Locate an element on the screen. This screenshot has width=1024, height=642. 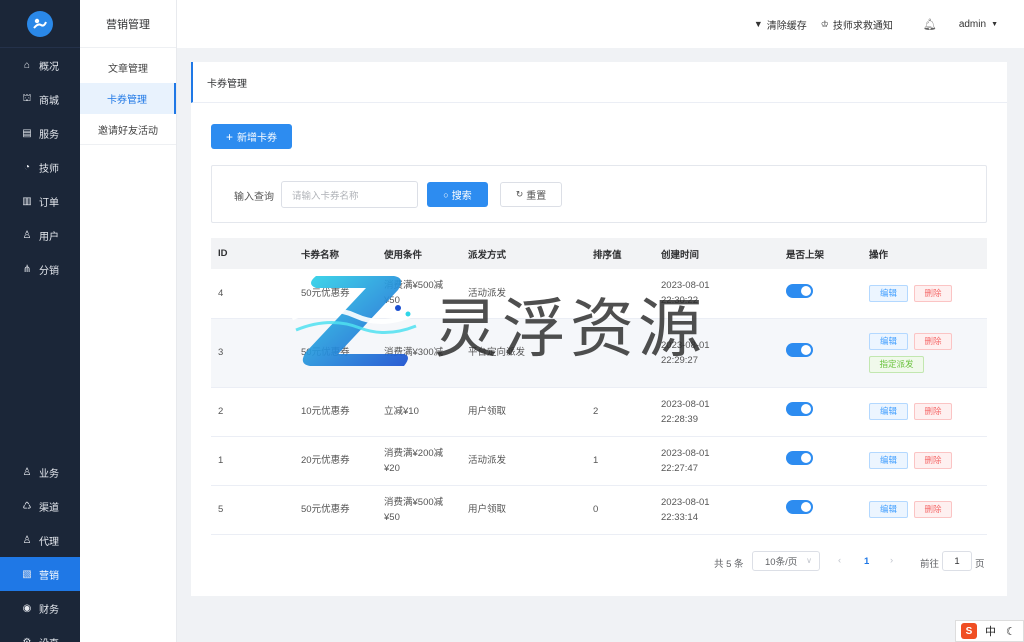
sidebar-item-label: 用户 is located at coordinates (49, 237).